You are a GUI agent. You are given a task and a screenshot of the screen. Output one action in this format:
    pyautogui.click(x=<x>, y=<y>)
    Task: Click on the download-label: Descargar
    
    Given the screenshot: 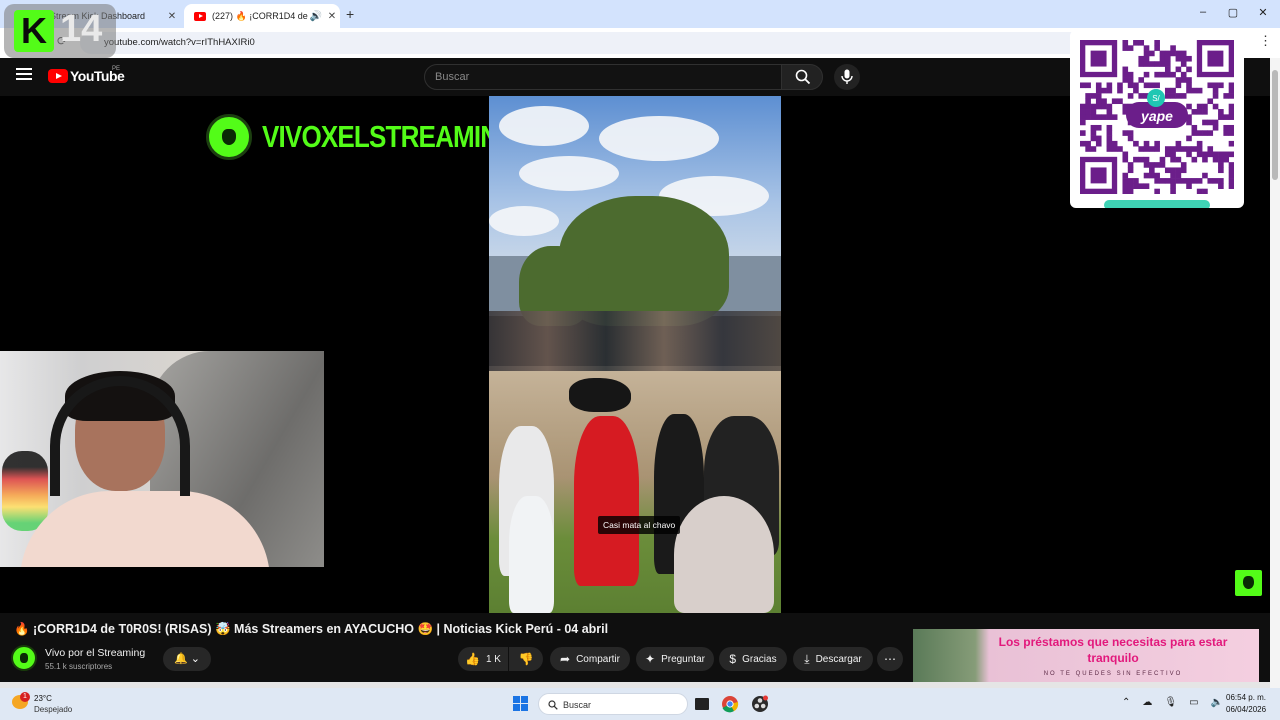 What is the action you would take?
    pyautogui.click(x=838, y=659)
    